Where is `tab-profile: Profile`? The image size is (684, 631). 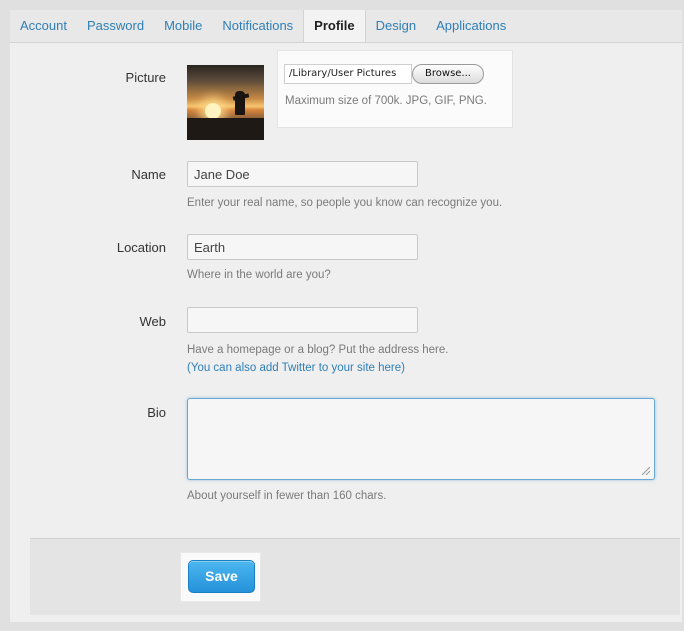
tab-profile: Profile is located at coordinates (334, 26).